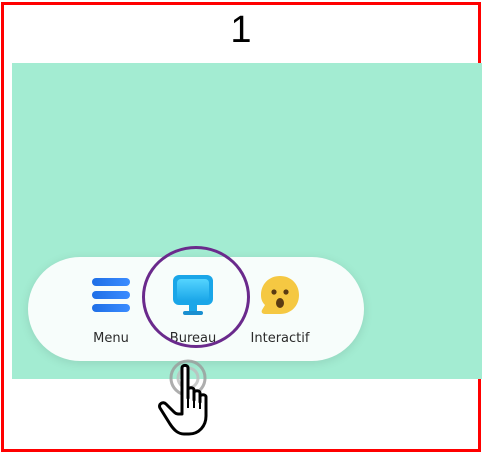 The height and width of the screenshot is (452, 482). Describe the element at coordinates (111, 295) in the screenshot. I see `menu-icon` at that location.